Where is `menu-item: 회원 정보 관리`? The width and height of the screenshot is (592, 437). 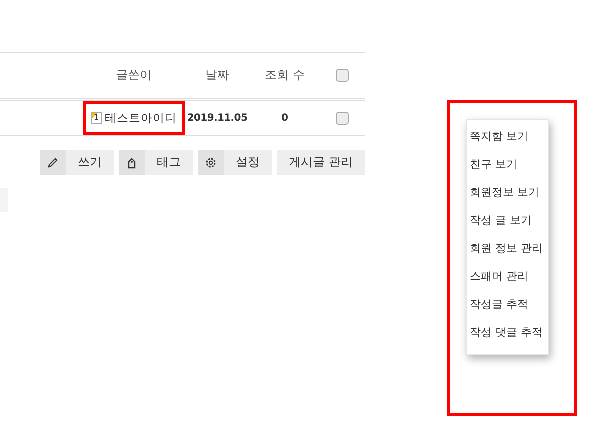 menu-item: 회원 정보 관리 is located at coordinates (507, 250).